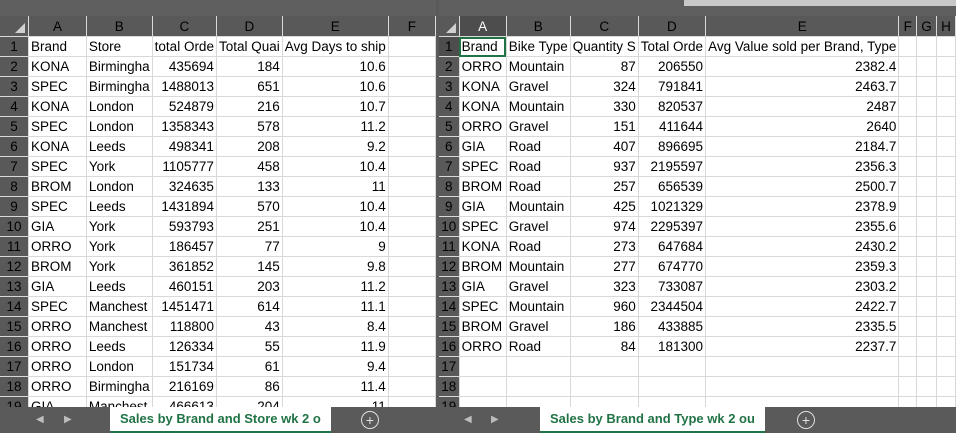  I want to click on cell-e7: 2356.3, so click(802, 166).